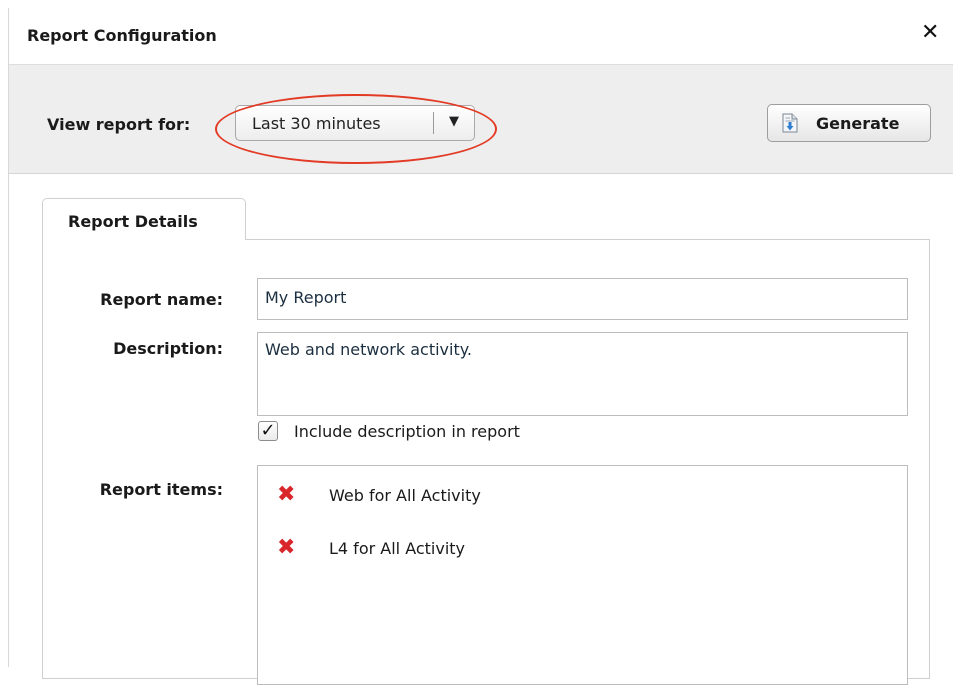 Image resolution: width=953 pixels, height=685 pixels. I want to click on list-item: ✖ L4 for All Activity, so click(578, 548).